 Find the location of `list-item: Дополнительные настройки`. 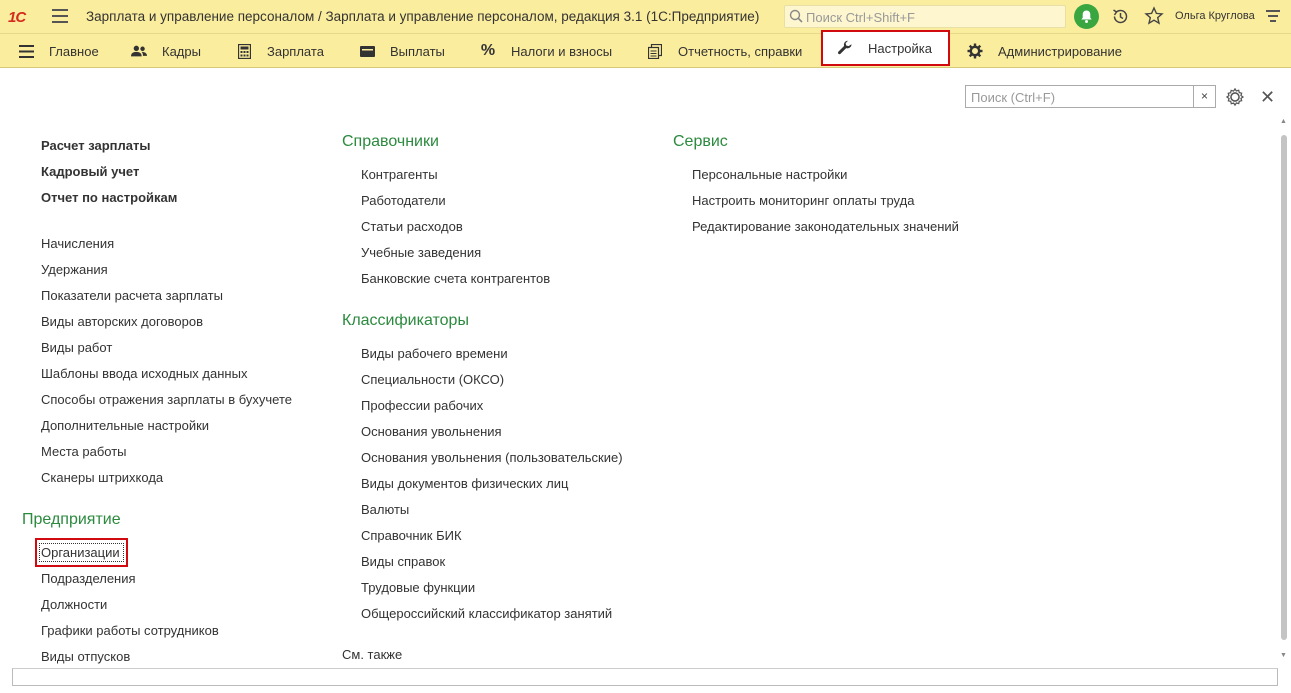

list-item: Дополнительные настройки is located at coordinates (125, 425).